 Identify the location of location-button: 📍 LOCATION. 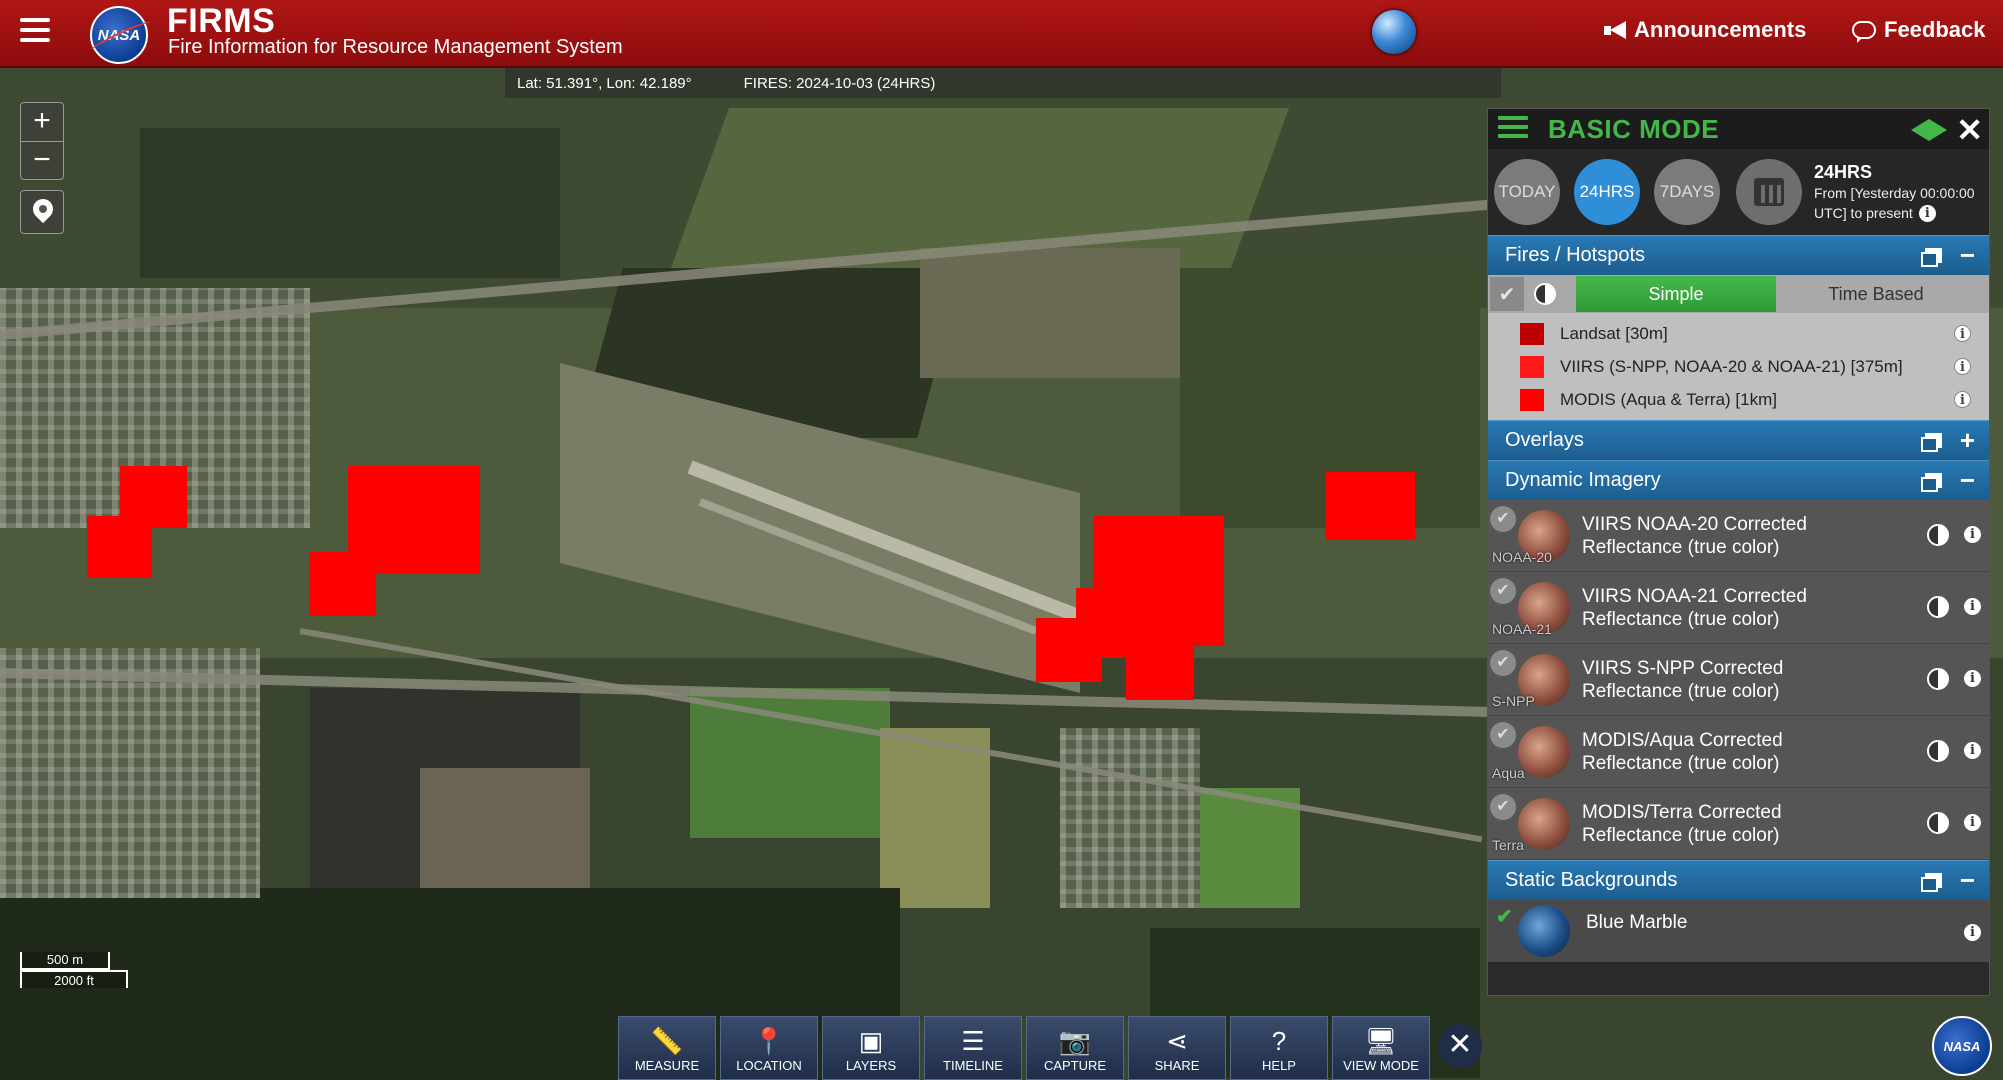
(769, 1048).